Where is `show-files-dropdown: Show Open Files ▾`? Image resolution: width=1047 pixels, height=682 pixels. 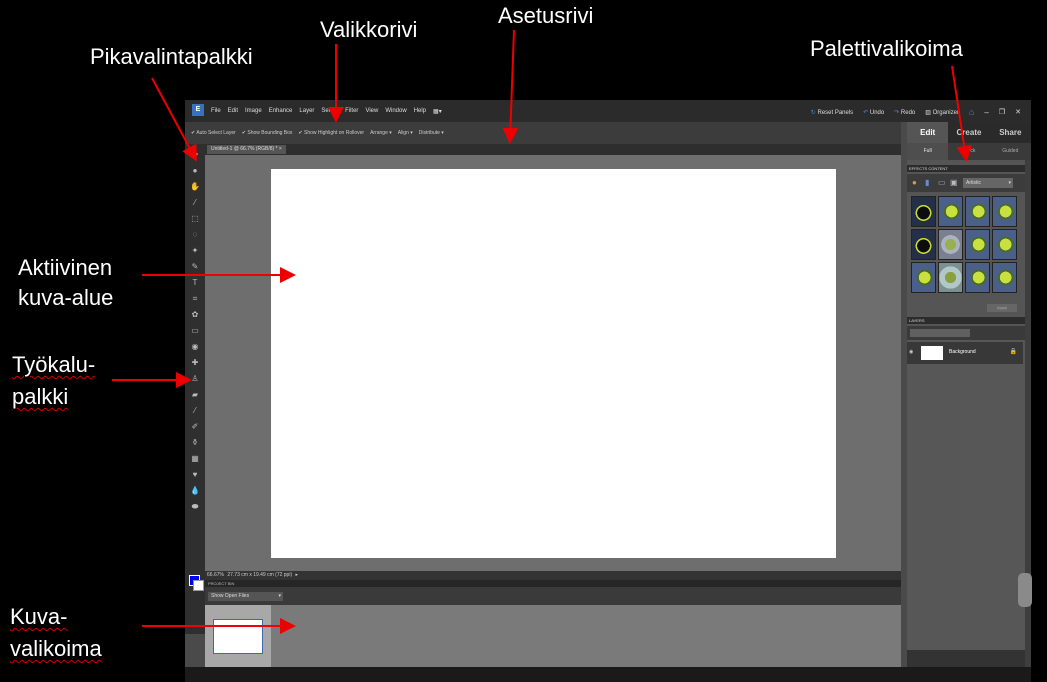
show-files-dropdown: Show Open Files ▾ is located at coordinates (245, 596).